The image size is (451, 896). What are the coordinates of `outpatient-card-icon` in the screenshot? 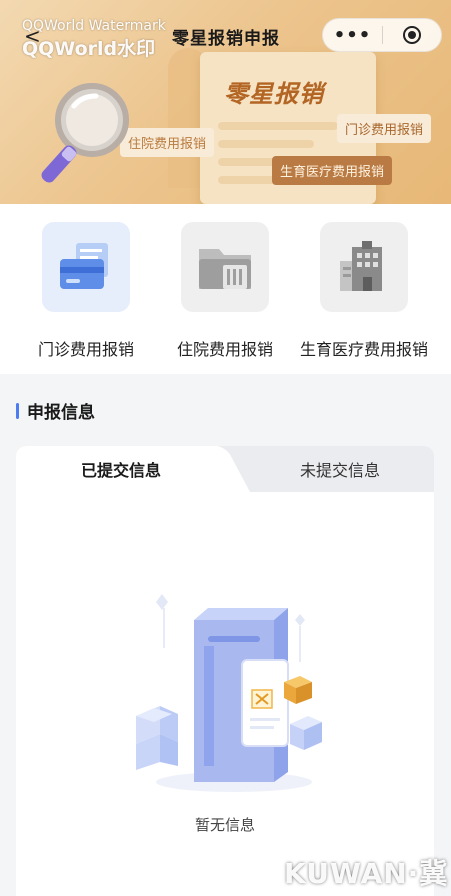 It's located at (84, 266).